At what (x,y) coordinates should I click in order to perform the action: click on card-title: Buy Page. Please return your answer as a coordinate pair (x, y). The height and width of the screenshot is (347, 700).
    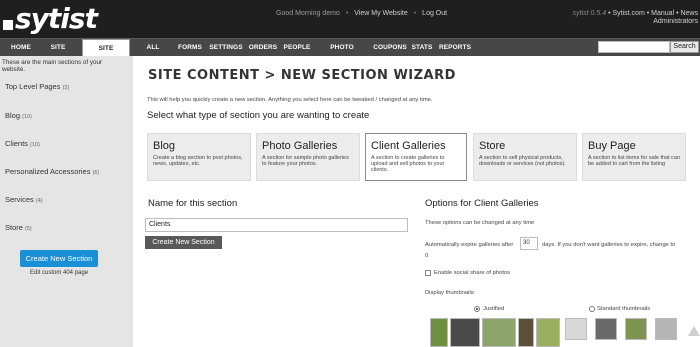
    Looking at the image, I should click on (612, 146).